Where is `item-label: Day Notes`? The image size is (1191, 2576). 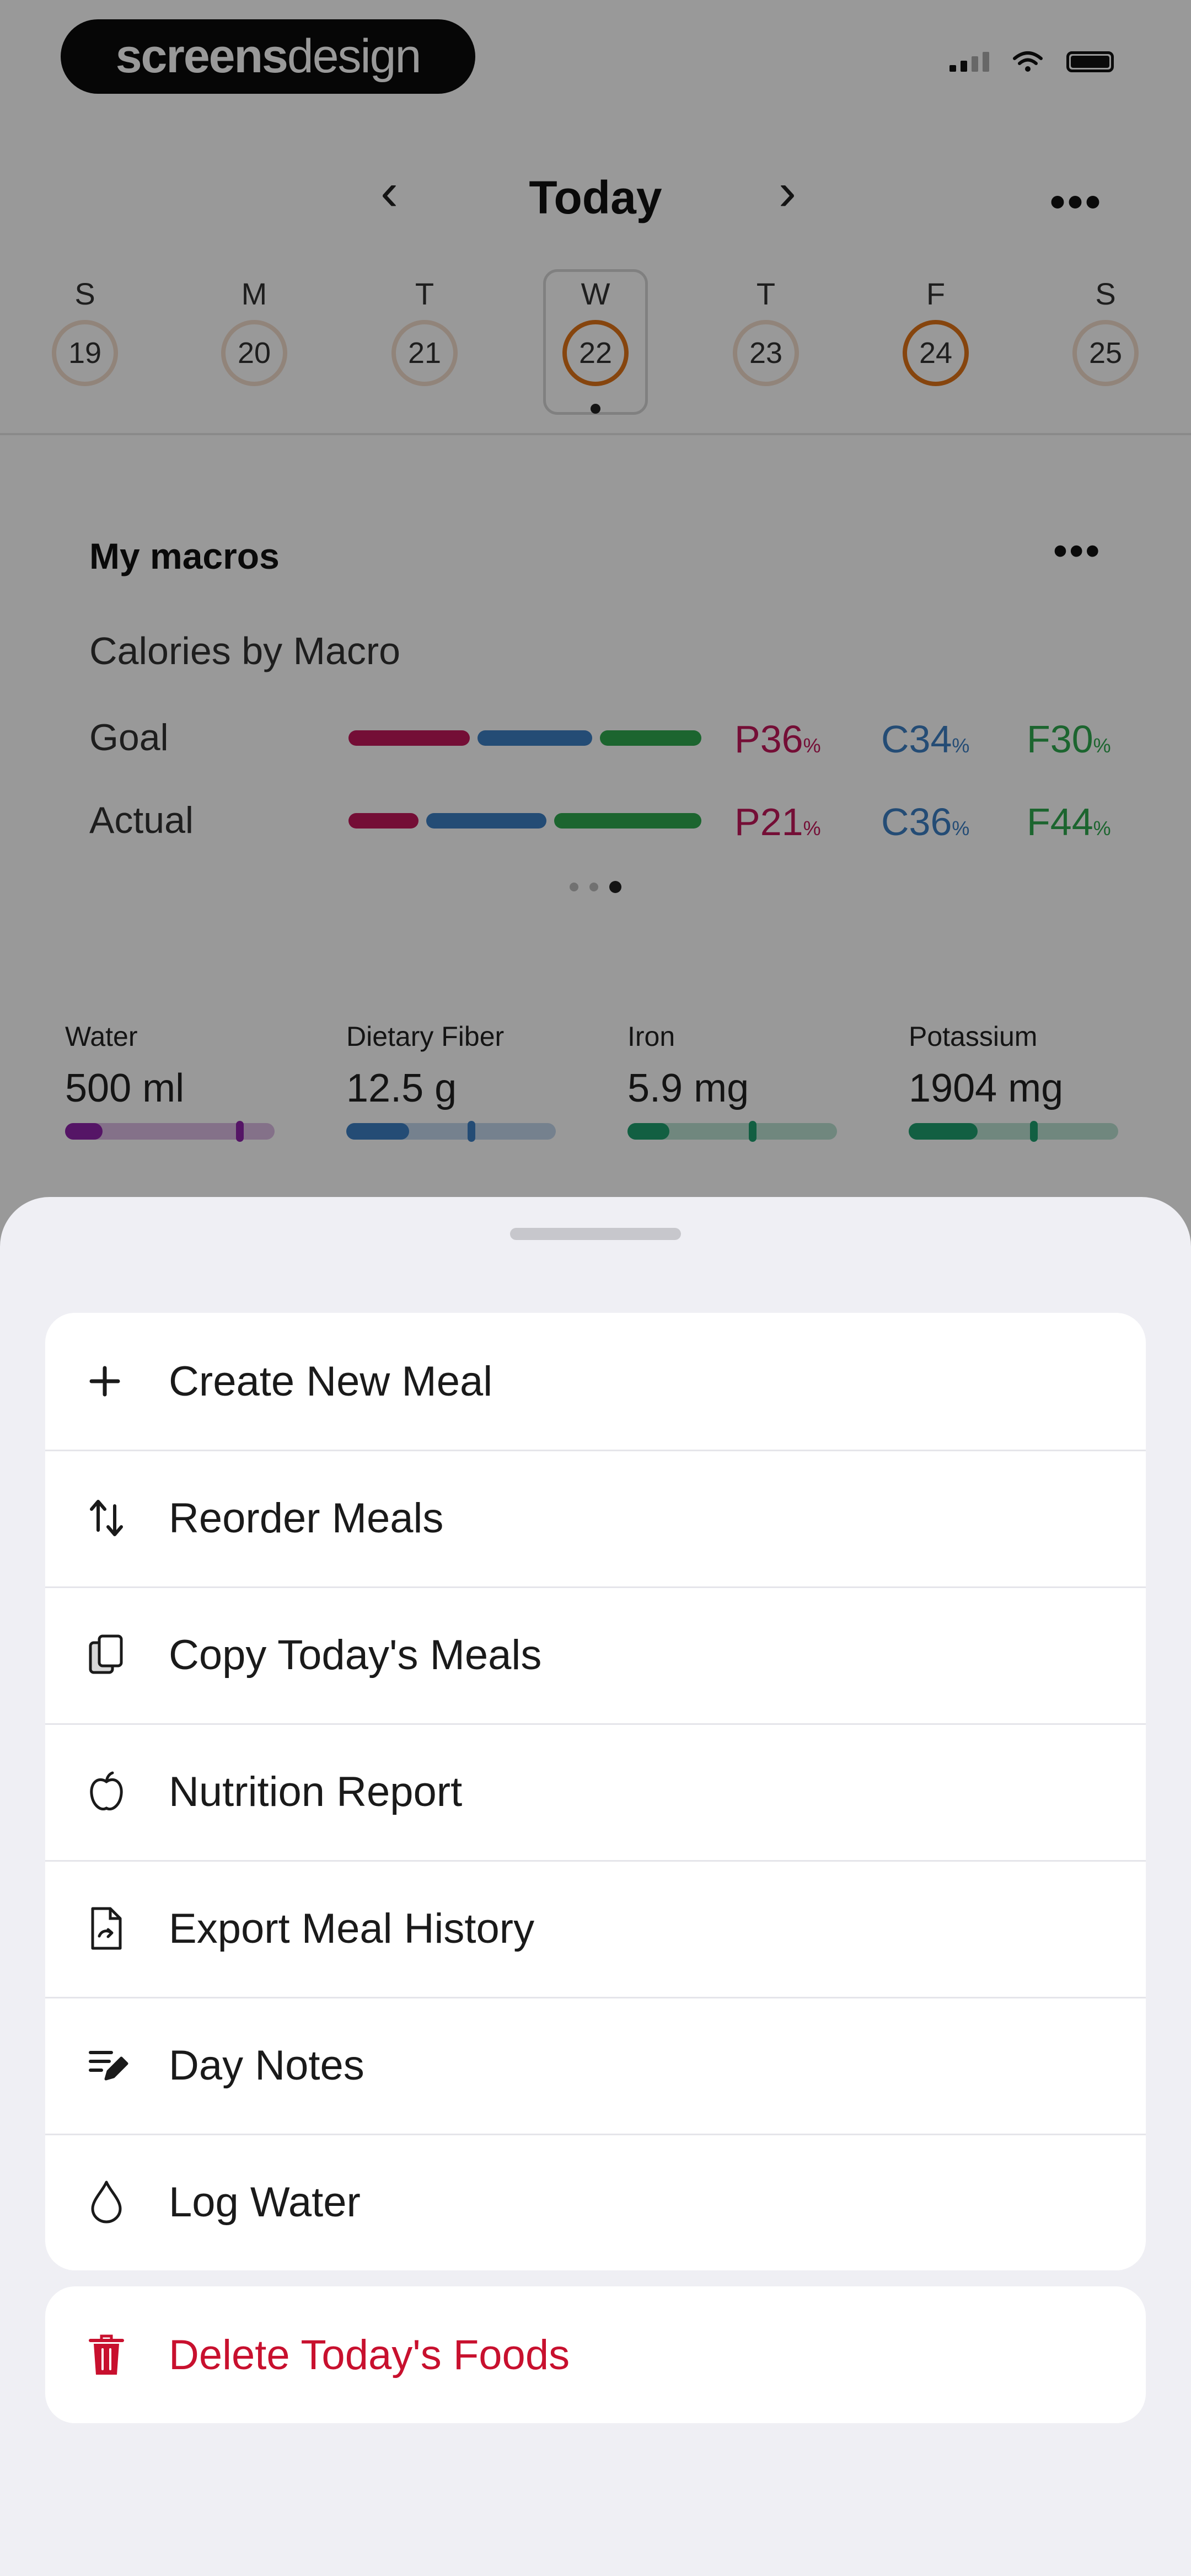
item-label: Day Notes is located at coordinates (266, 2065).